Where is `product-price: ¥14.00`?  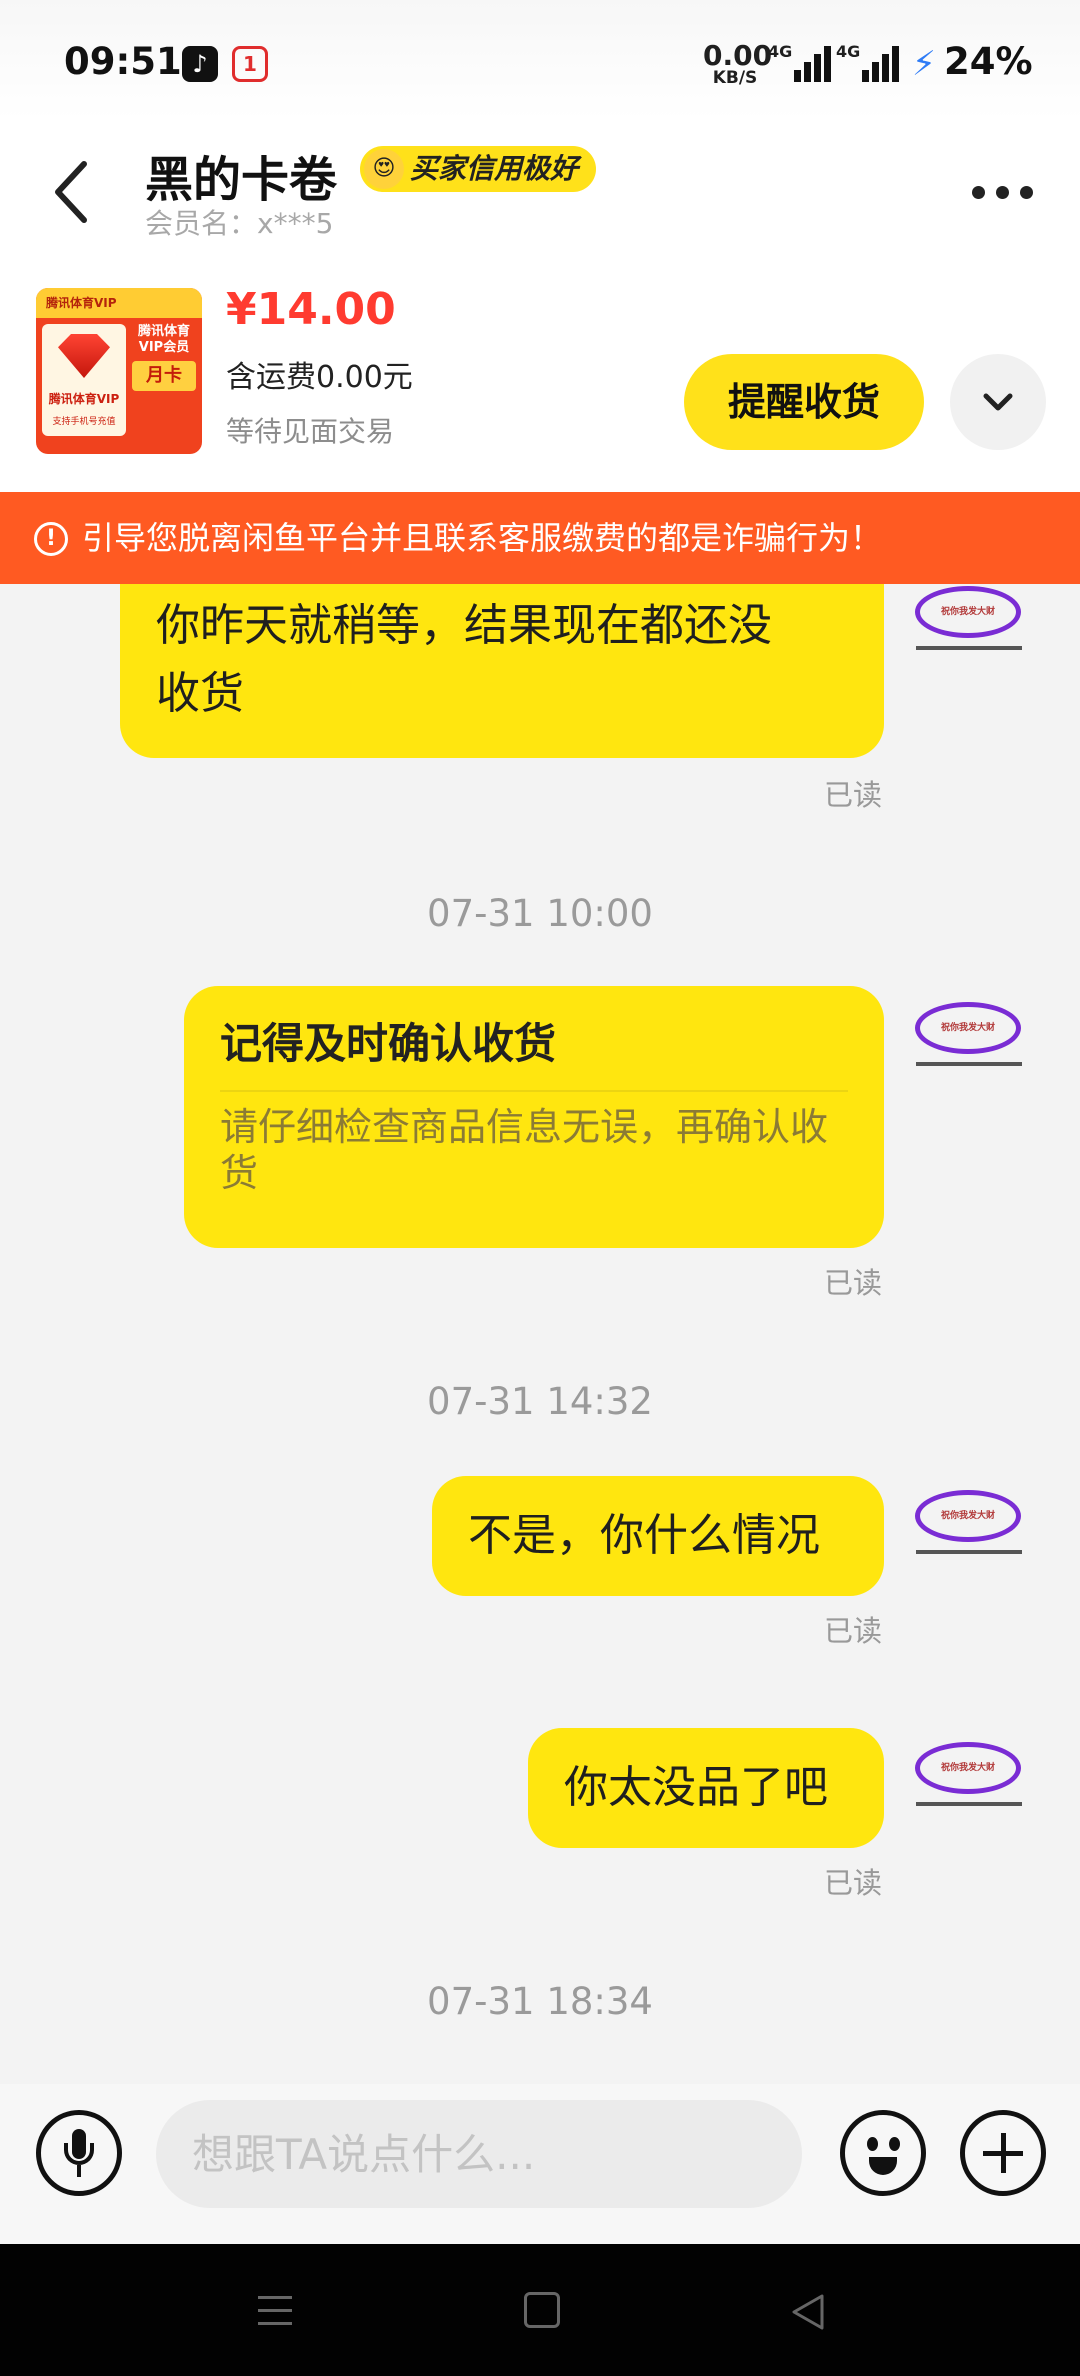
product-price: ¥14.00 is located at coordinates (311, 309).